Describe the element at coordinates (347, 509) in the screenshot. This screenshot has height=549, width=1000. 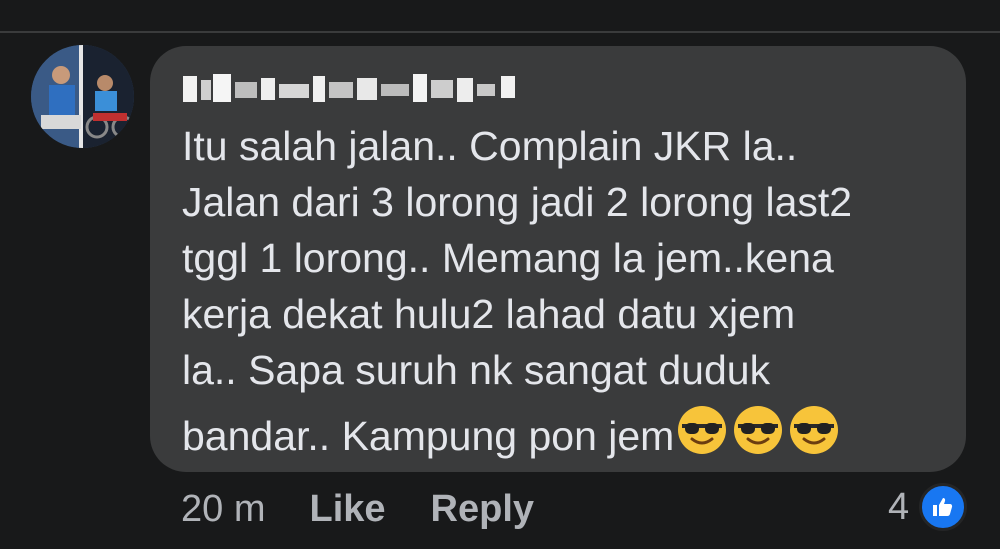
I see `like-button: Like` at that location.